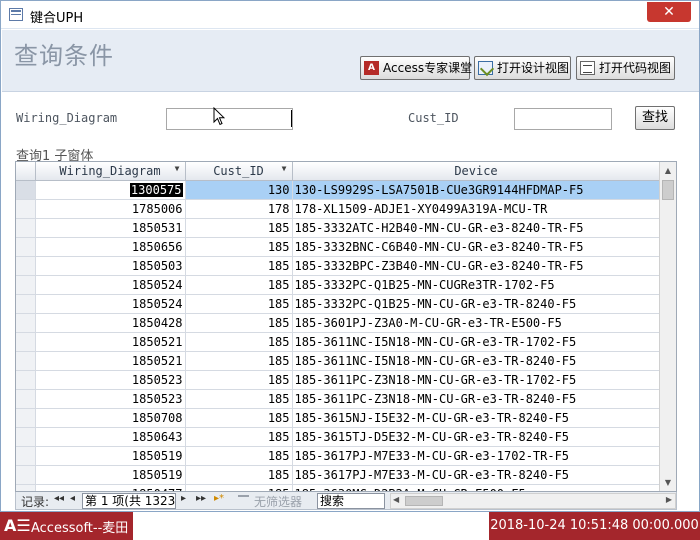 This screenshot has height=540, width=700. I want to click on cell-wiring-diagram: 1850531, so click(110, 228).